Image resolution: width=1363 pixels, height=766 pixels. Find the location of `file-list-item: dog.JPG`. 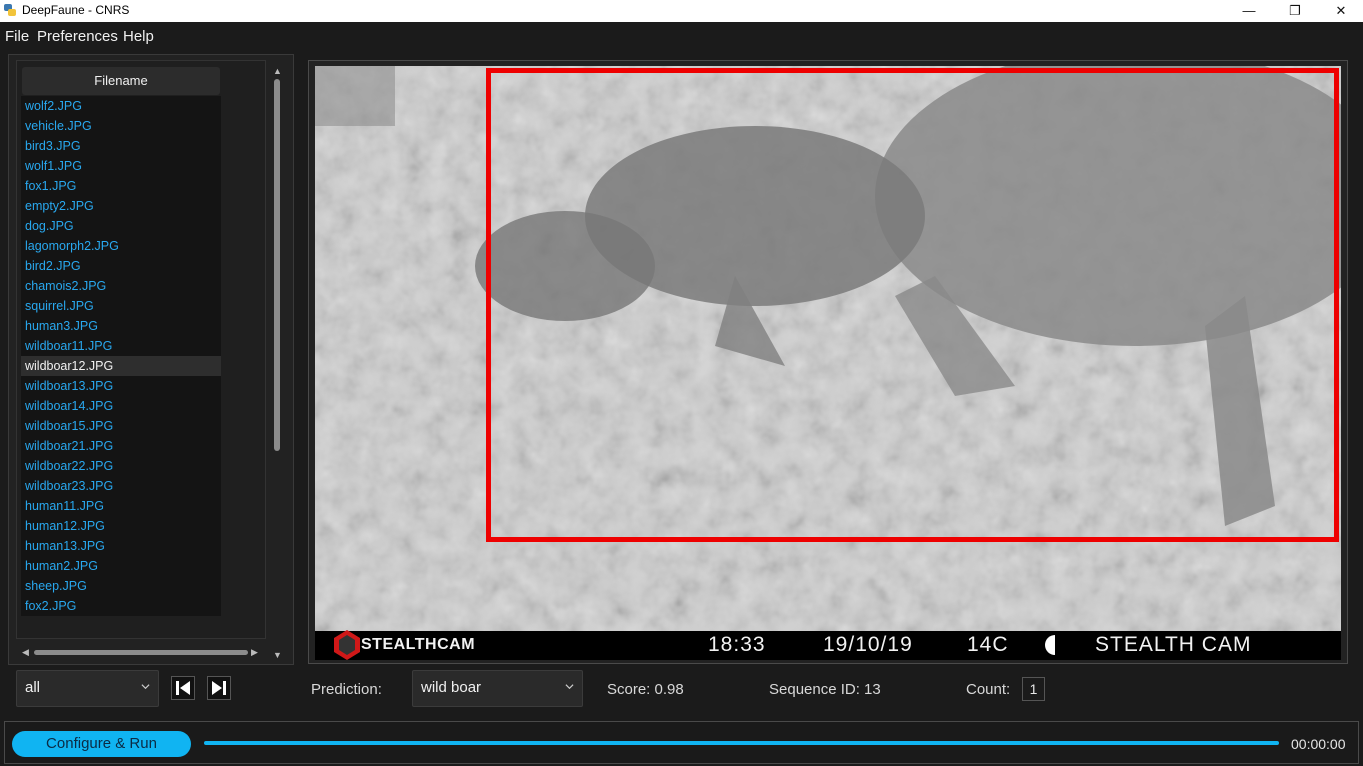

file-list-item: dog.JPG is located at coordinates (121, 226).